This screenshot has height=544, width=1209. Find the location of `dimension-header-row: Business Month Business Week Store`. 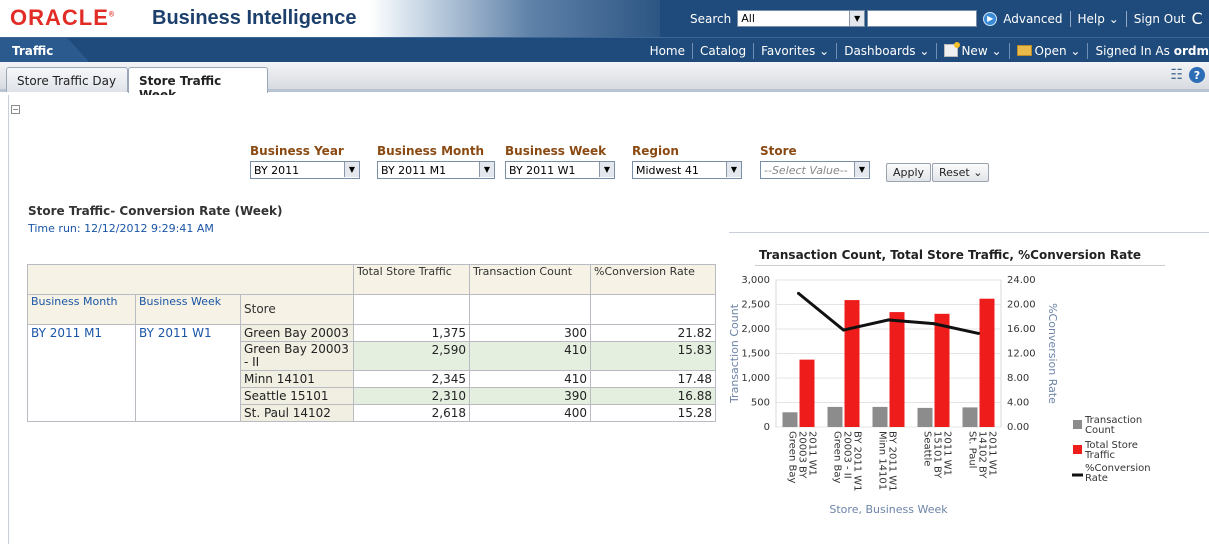

dimension-header-row: Business Month Business Week Store is located at coordinates (371, 309).